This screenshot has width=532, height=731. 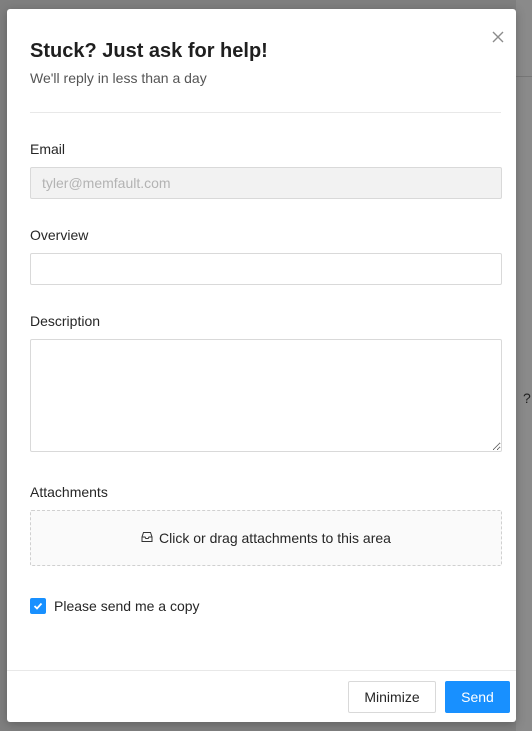 What do you see at coordinates (477, 697) in the screenshot?
I see `send-button: Send` at bounding box center [477, 697].